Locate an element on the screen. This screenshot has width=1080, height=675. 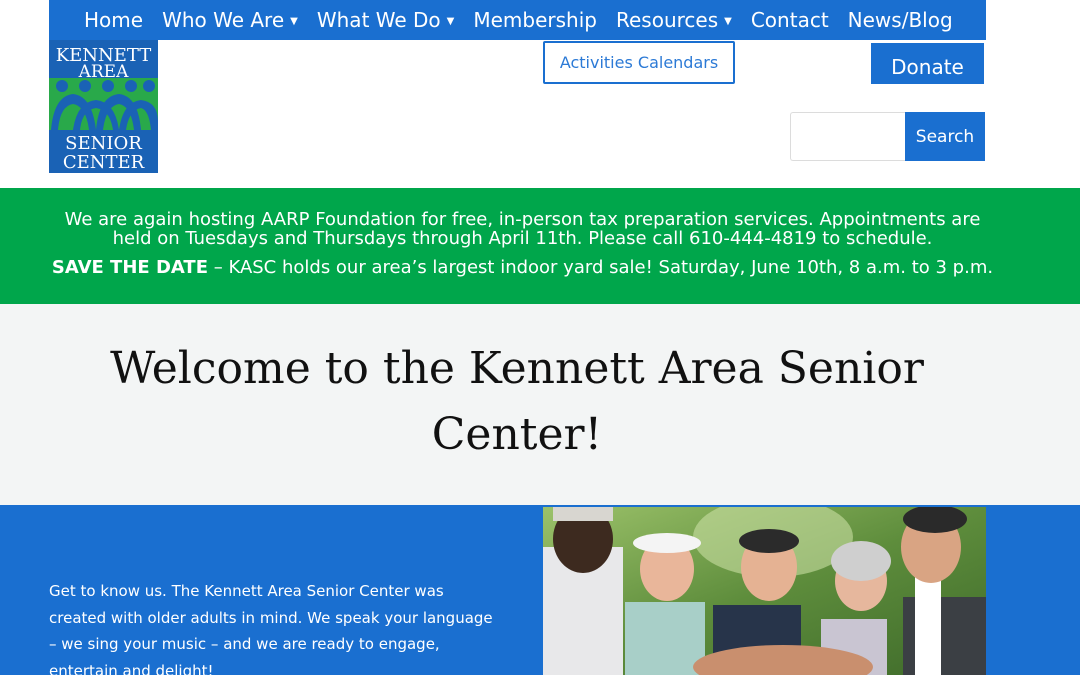
nav-item-resources: Resources ▼ is located at coordinates (674, 20).